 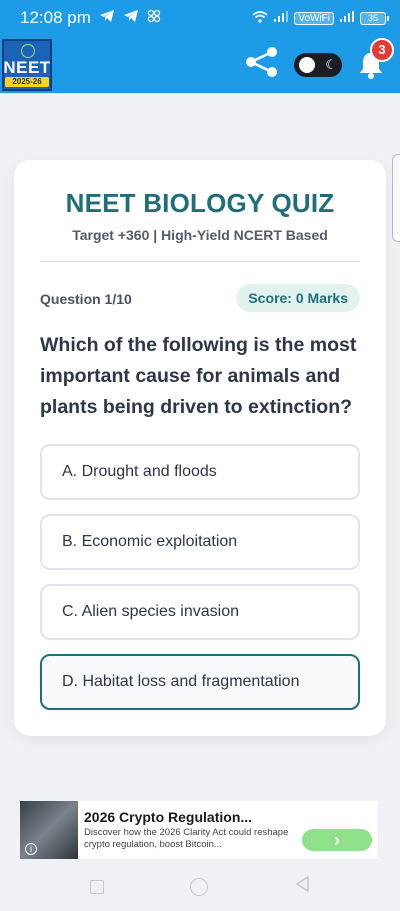 I want to click on quiz-subtitle: Target +360 | High-Yield NCERT Based, so click(x=200, y=235).